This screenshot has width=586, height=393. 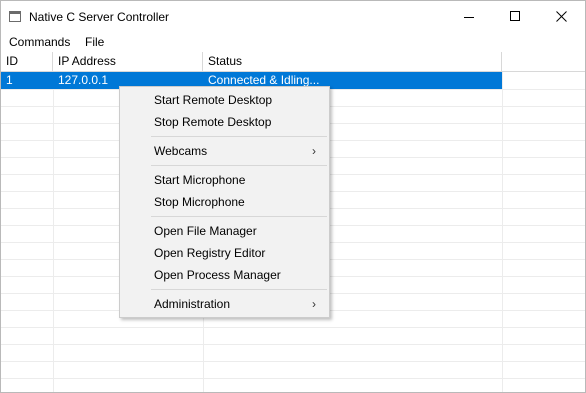 What do you see at coordinates (27, 61) in the screenshot?
I see `column-header-id: ID` at bounding box center [27, 61].